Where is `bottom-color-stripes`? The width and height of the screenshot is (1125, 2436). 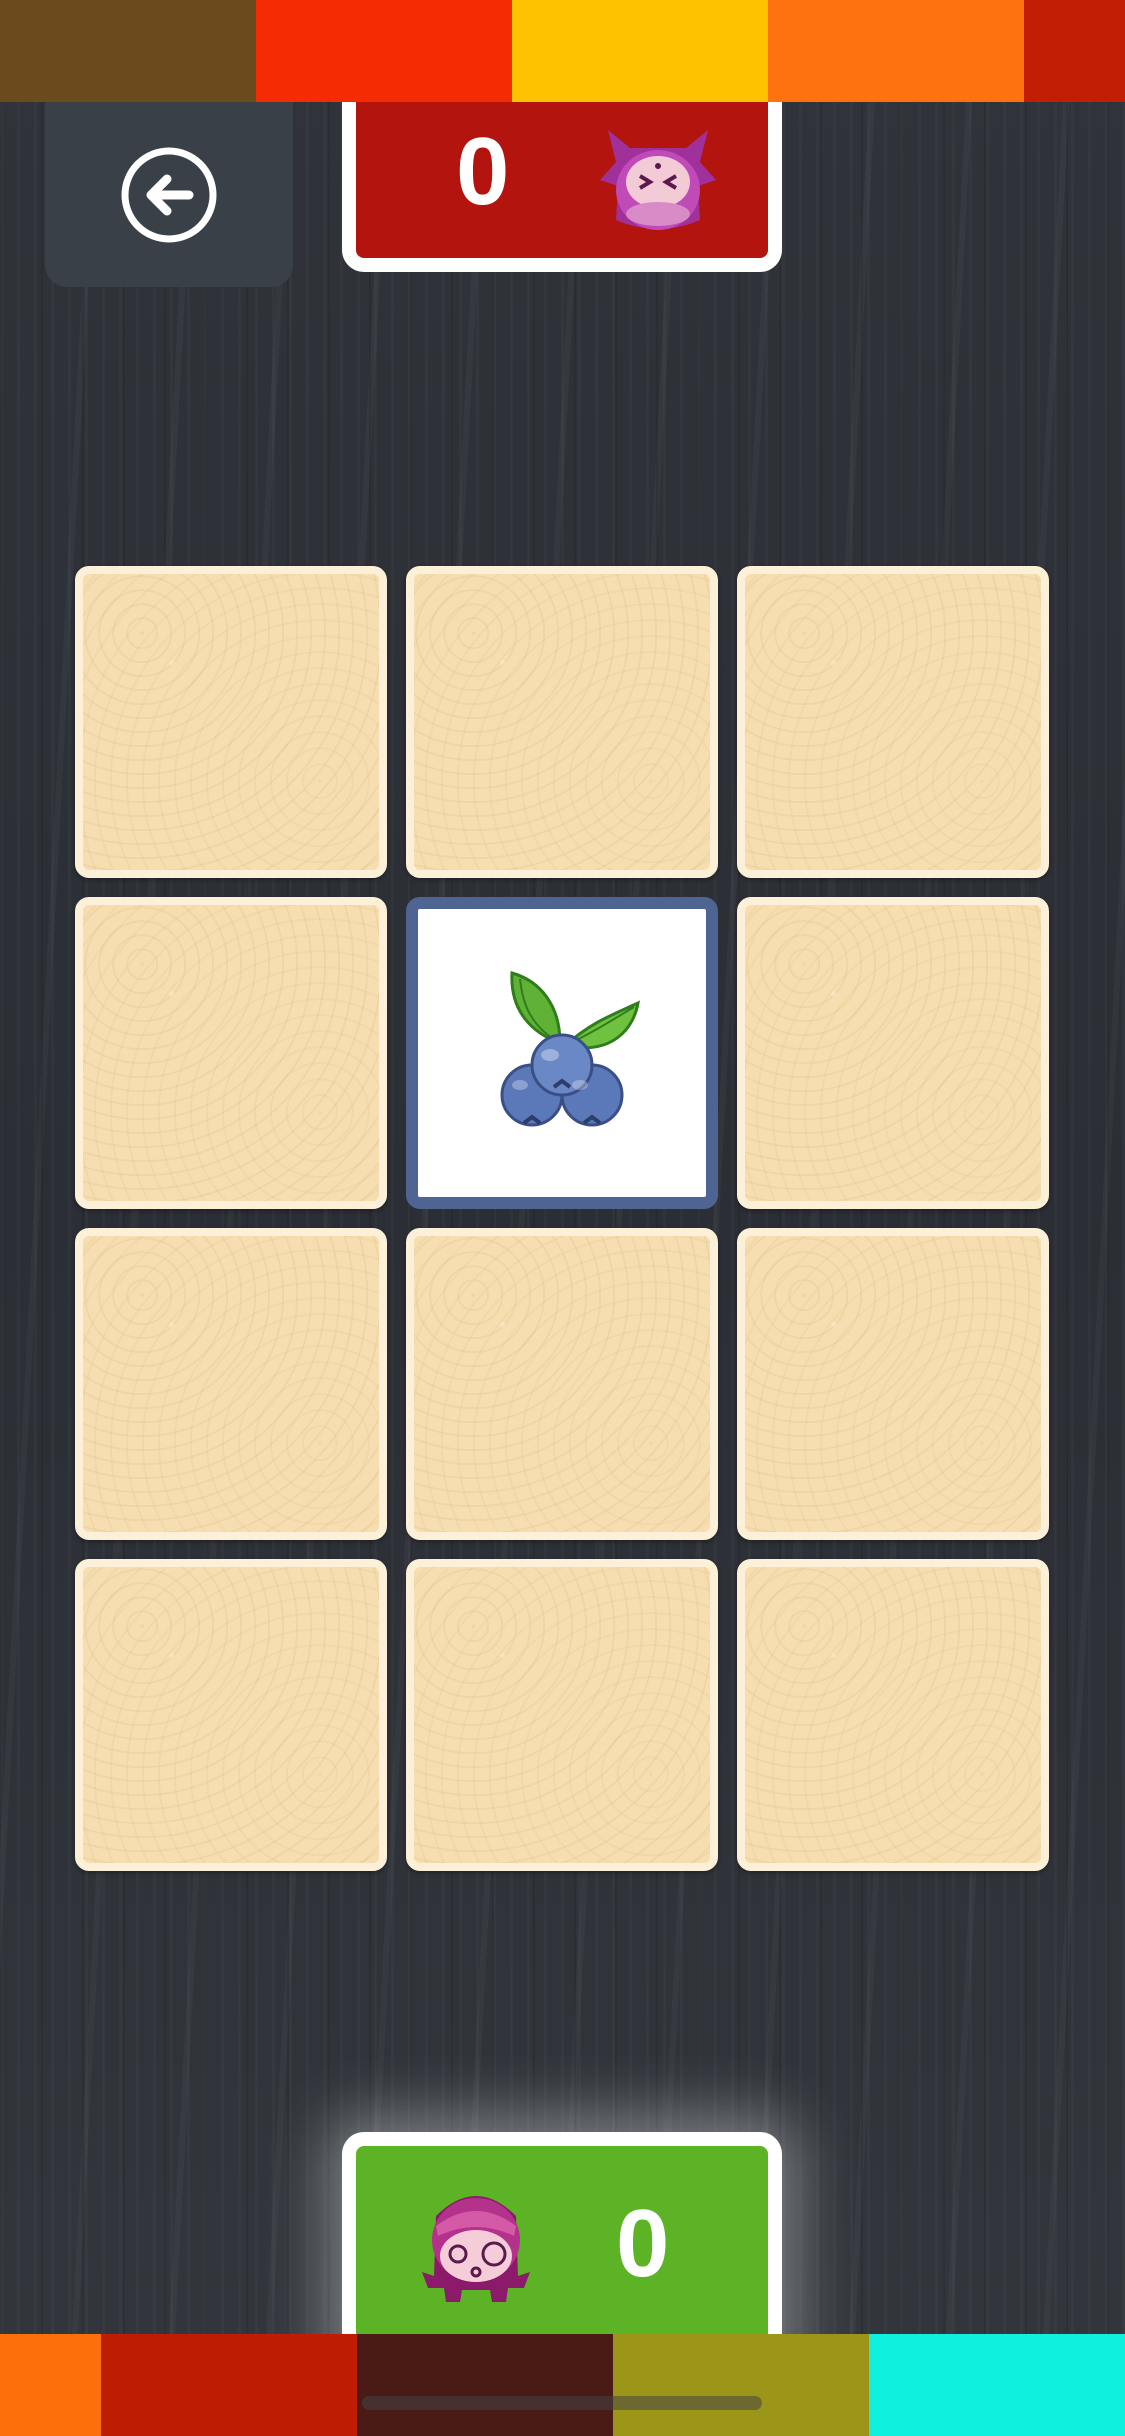 bottom-color-stripes is located at coordinates (562, 2385).